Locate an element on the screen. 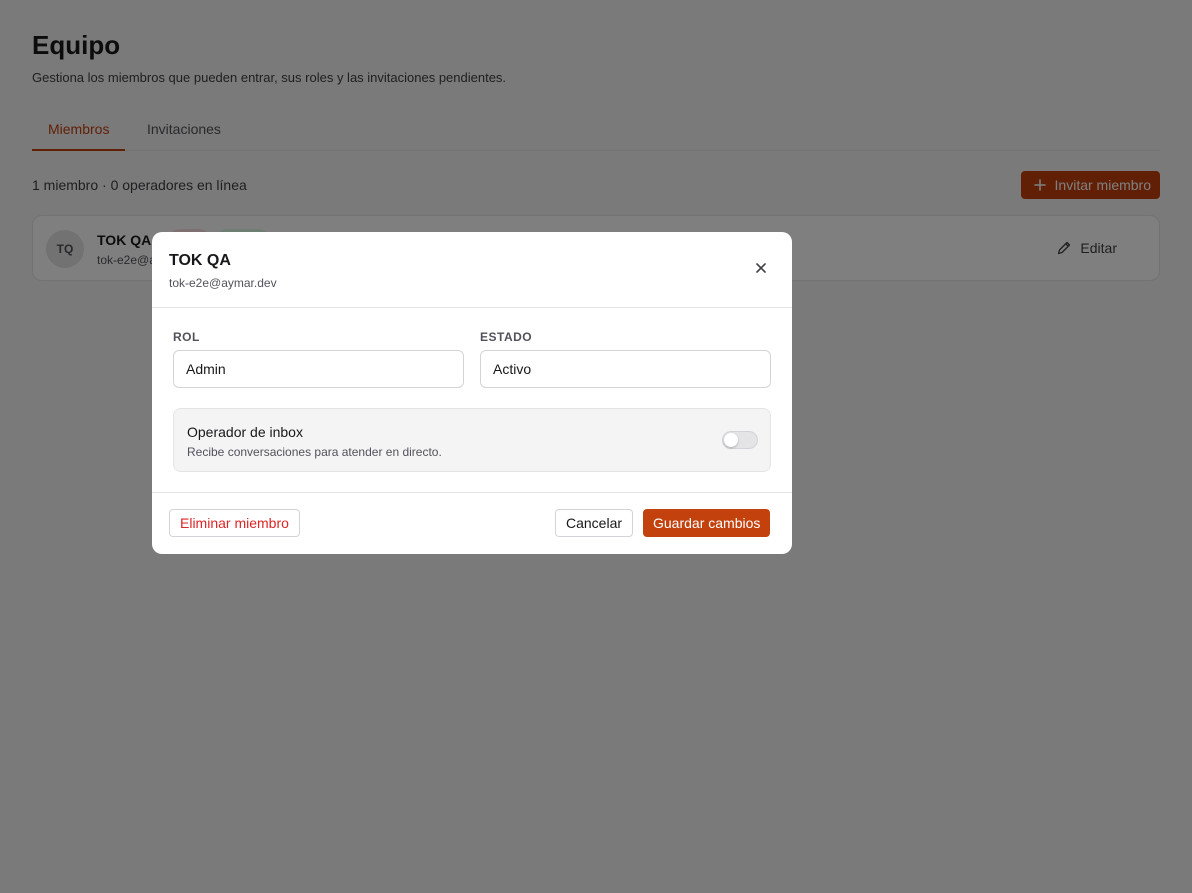  close-icon is located at coordinates (761, 268).